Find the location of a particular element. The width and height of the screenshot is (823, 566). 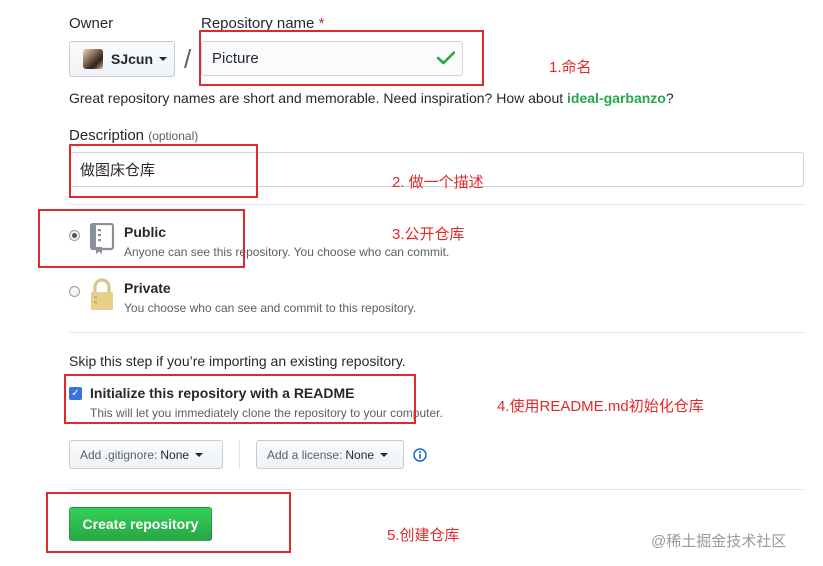

license-label: Add a license: is located at coordinates (305, 454).